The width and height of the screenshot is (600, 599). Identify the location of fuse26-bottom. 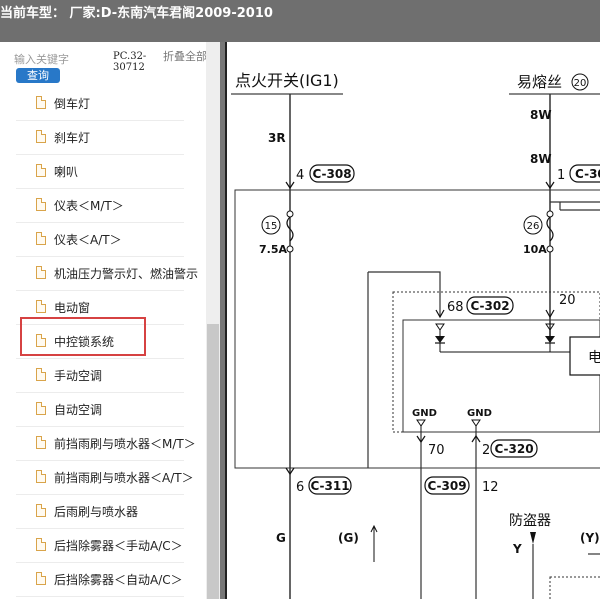
(550, 249).